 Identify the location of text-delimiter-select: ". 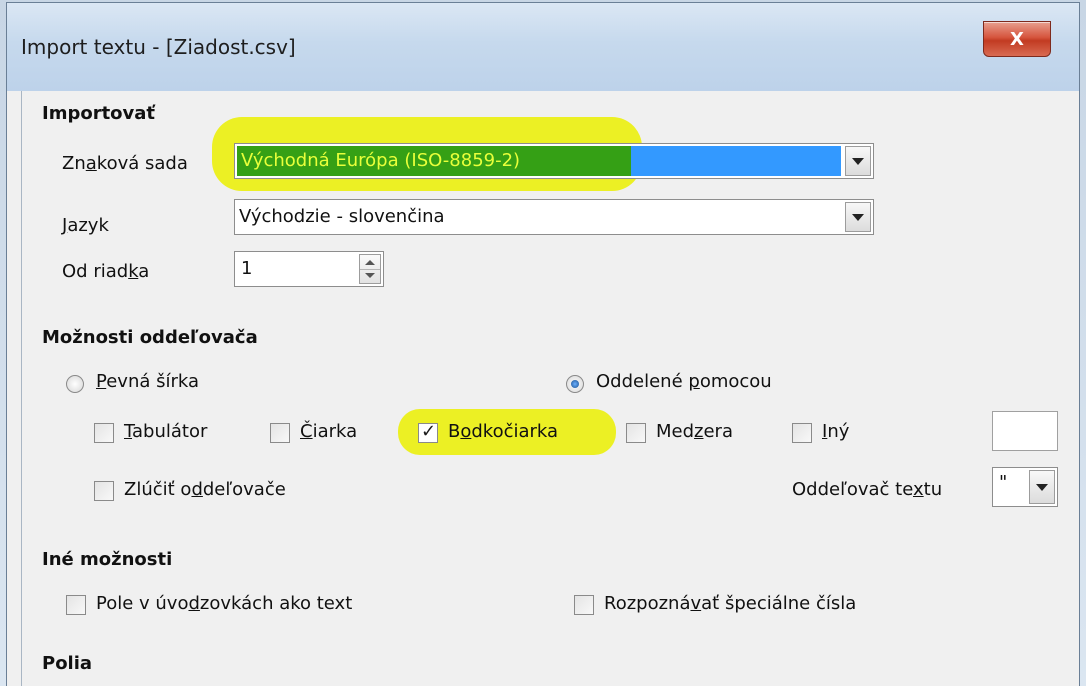
(1025, 487).